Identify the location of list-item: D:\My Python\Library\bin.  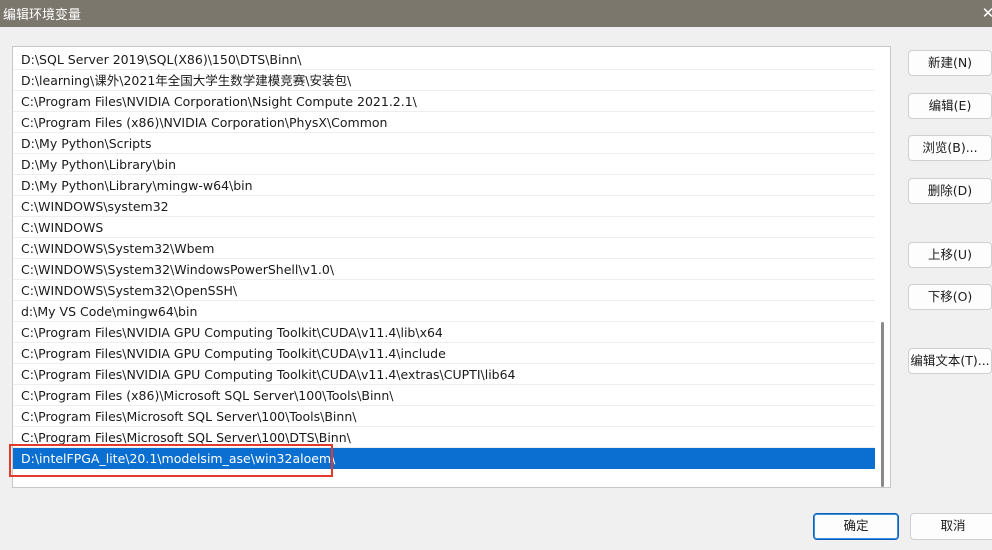
(444, 164).